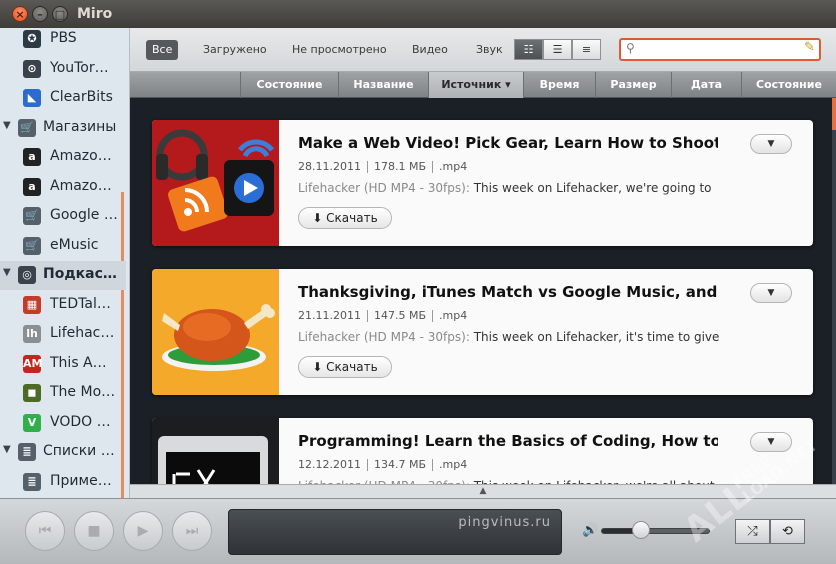 This screenshot has width=836, height=564. Describe the element at coordinates (834, 291) in the screenshot. I see `content-scrollbar` at that location.